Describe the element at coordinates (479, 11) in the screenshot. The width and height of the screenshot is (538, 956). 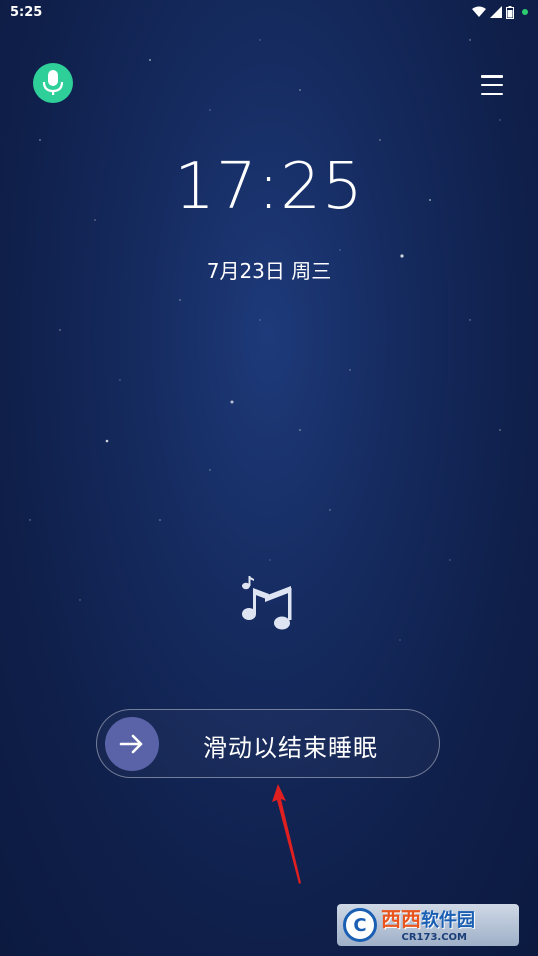
I see `wifi-icon` at that location.